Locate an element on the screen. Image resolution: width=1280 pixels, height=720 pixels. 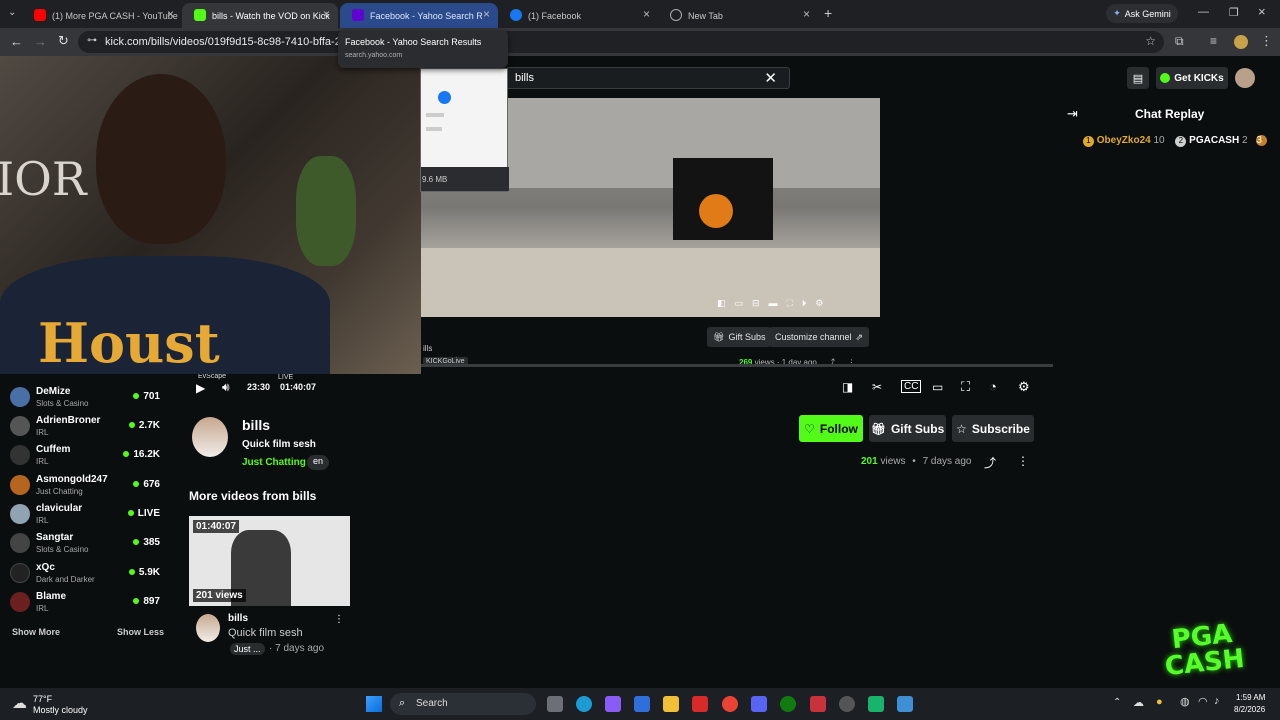
channel-name: bills is located at coordinates (256, 425).